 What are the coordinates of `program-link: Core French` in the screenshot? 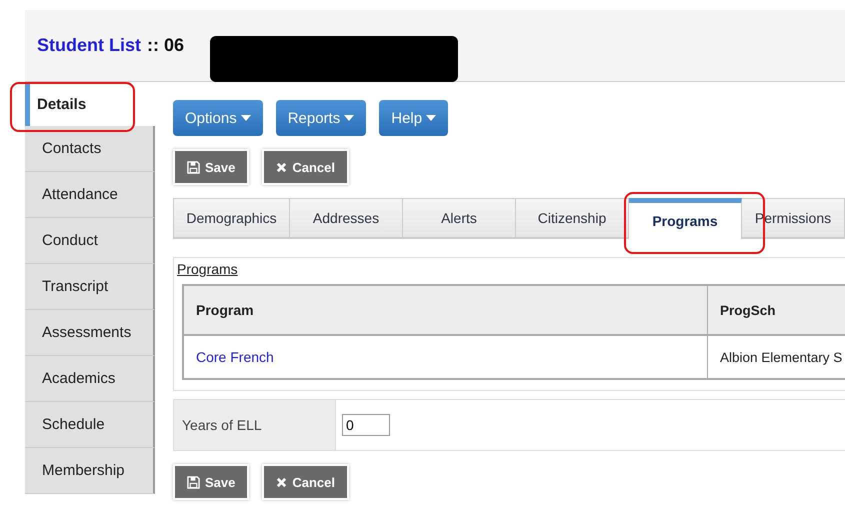 It's located at (446, 357).